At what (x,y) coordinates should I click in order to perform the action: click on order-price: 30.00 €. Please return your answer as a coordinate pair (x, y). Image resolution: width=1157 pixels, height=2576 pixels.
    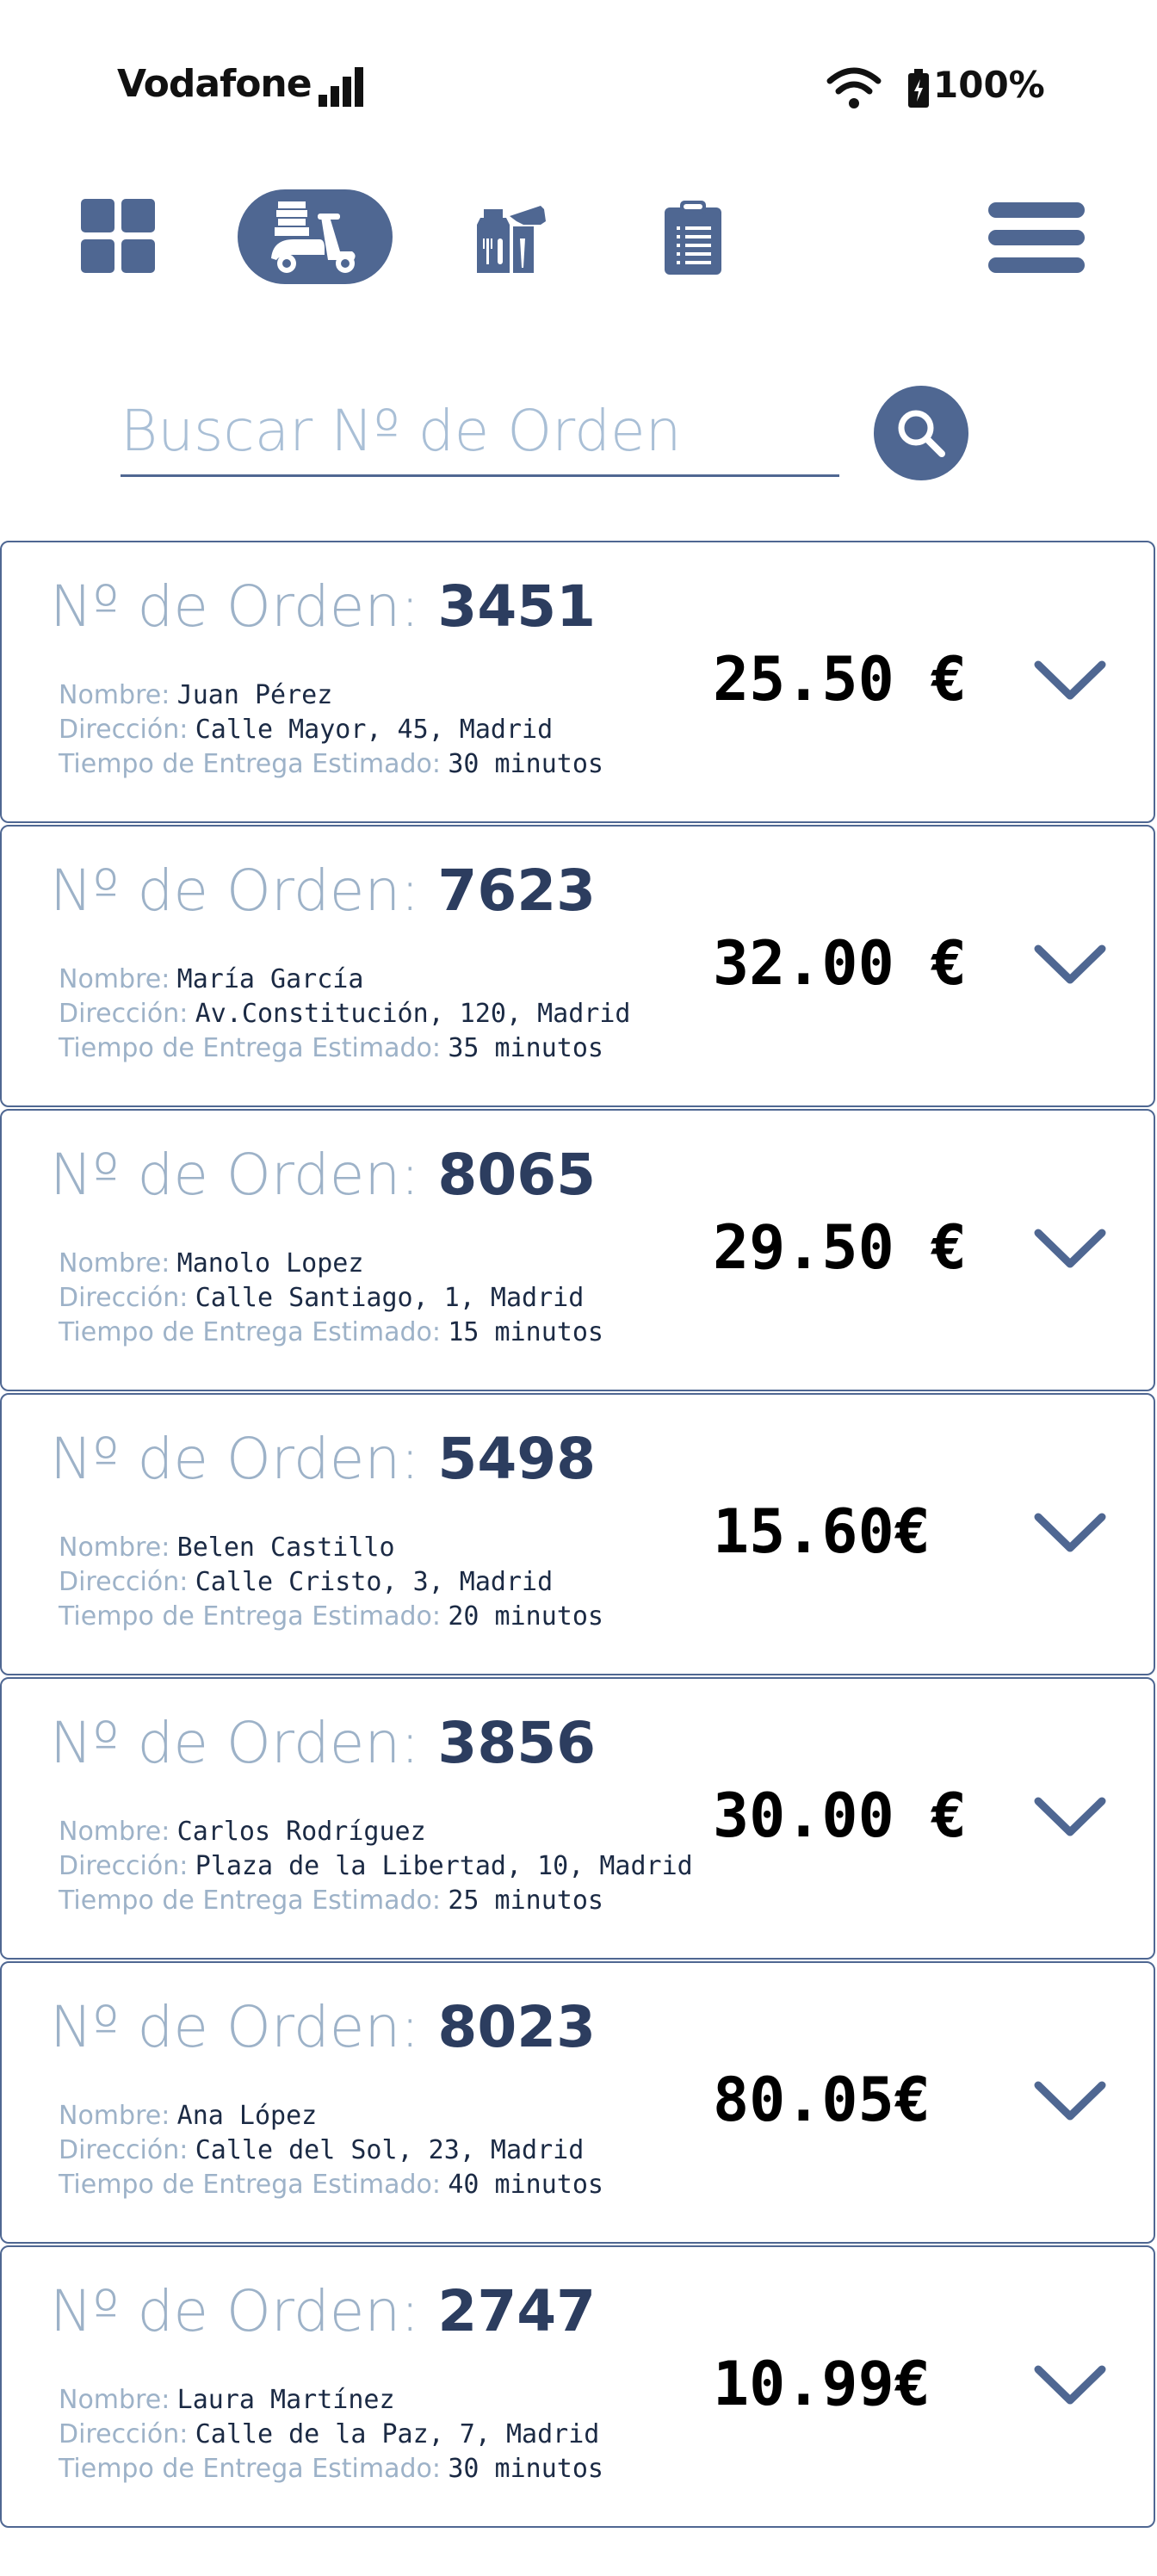
    Looking at the image, I should click on (840, 1816).